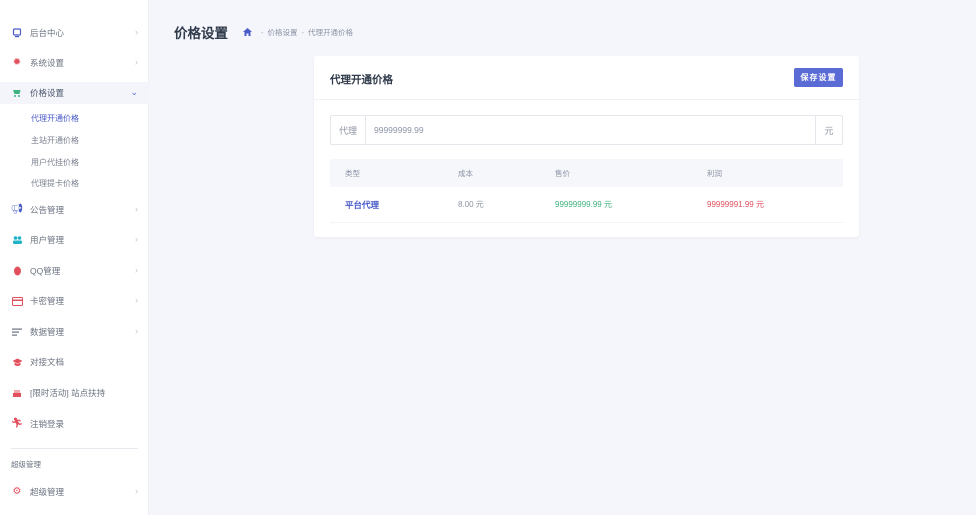 This screenshot has height=515, width=976. Describe the element at coordinates (348, 130) in the screenshot. I see `input-prefix: 代理` at that location.